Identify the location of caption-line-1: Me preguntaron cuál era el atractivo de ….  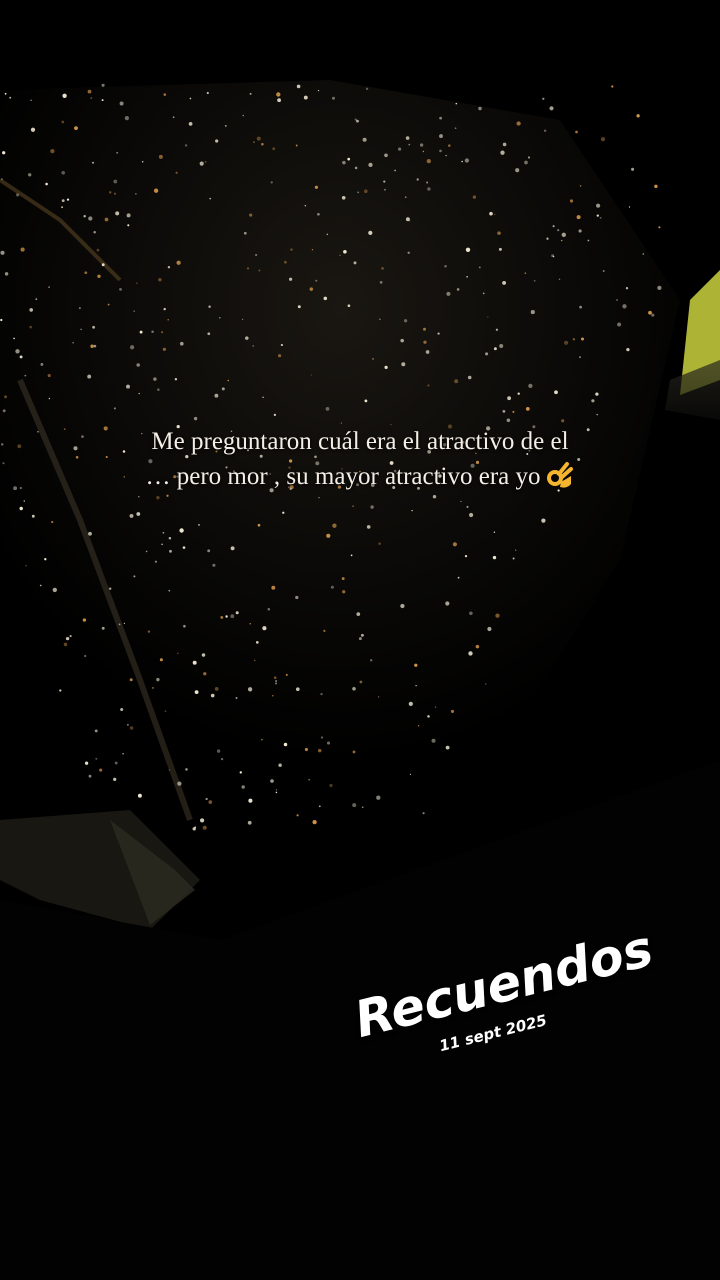
(360, 441).